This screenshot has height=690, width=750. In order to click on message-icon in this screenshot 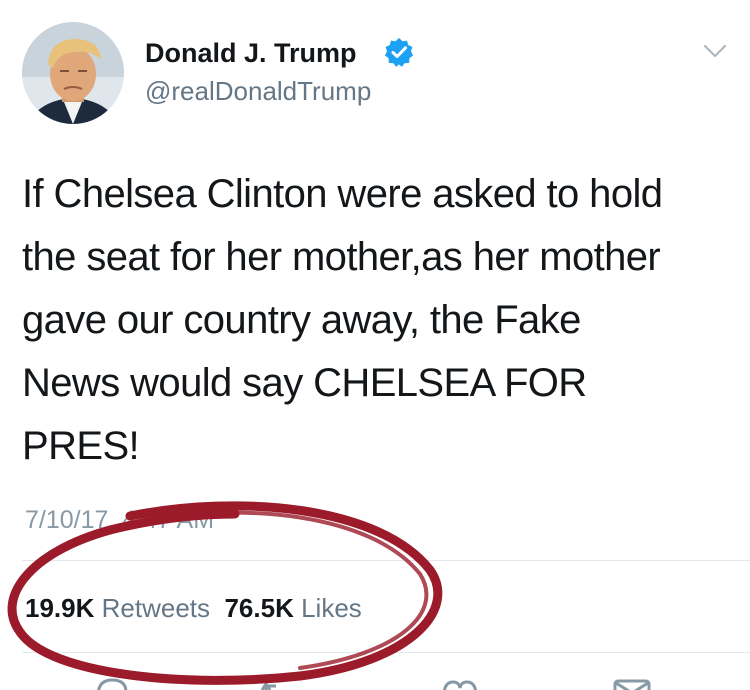, I will do `click(632, 683)`.